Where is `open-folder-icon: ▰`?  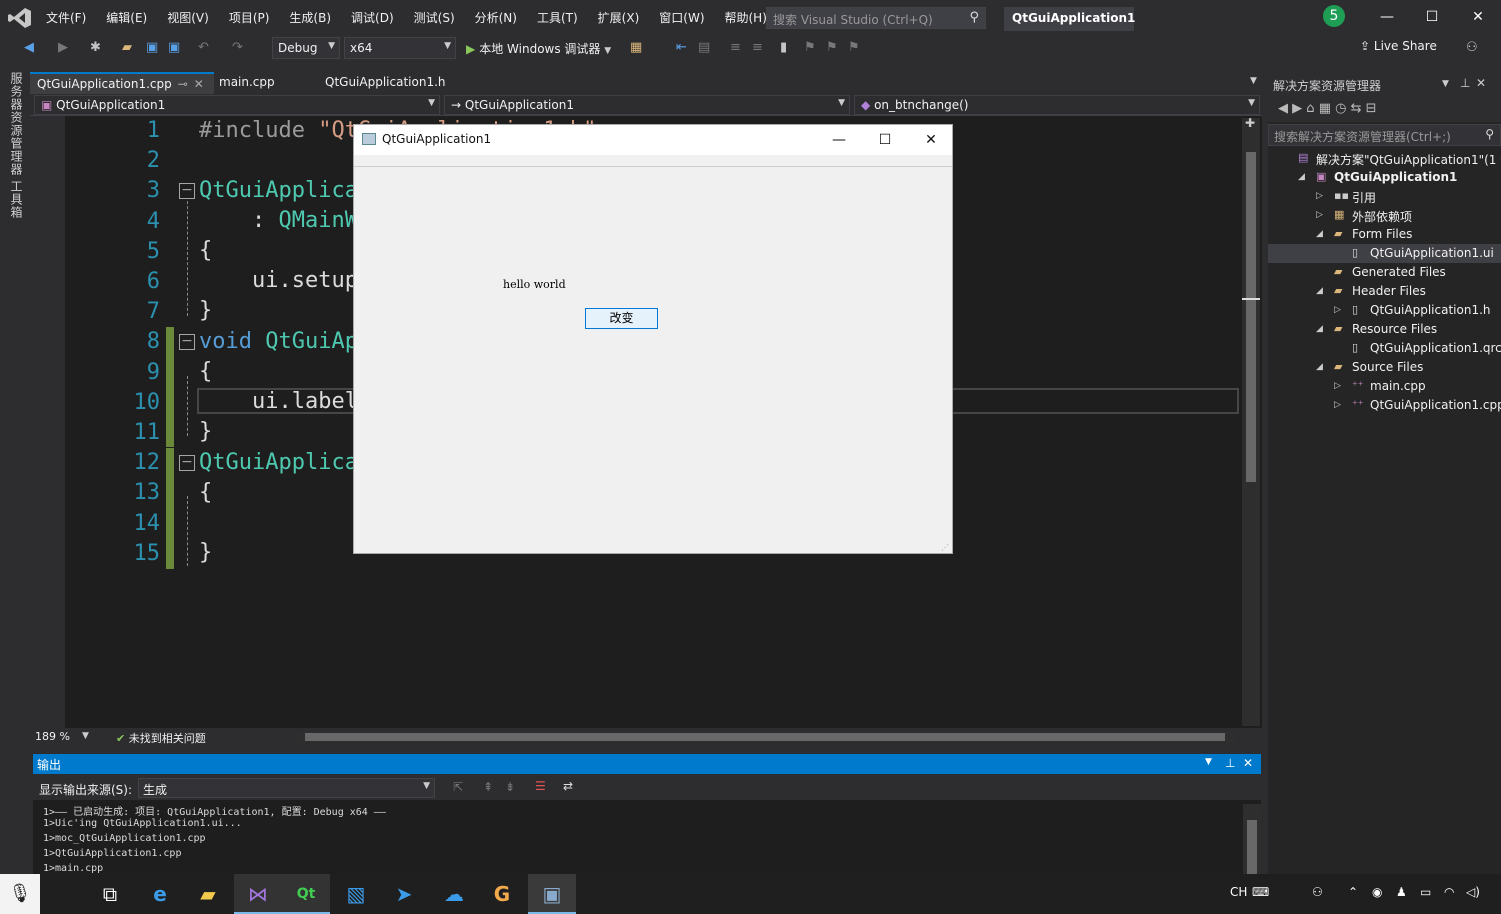
open-folder-icon: ▰ is located at coordinates (127, 48).